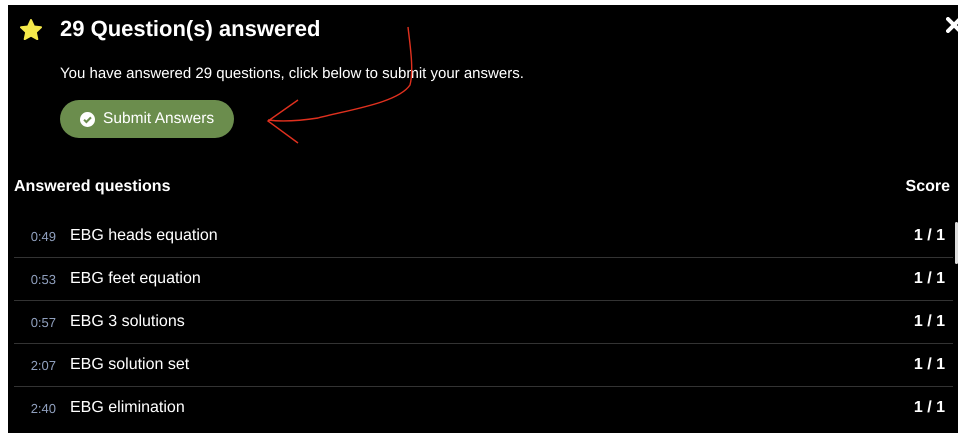 This screenshot has width=958, height=433. What do you see at coordinates (43, 236) in the screenshot?
I see `time-spent: 0:49` at bounding box center [43, 236].